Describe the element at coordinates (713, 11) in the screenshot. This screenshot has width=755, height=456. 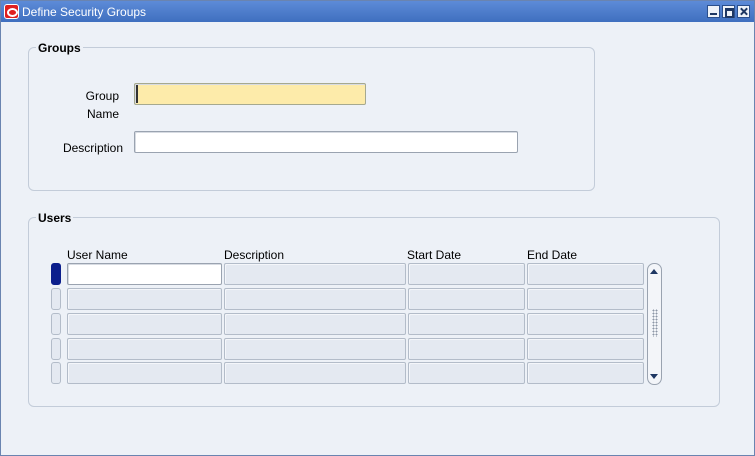
I see `minimize-icon` at that location.